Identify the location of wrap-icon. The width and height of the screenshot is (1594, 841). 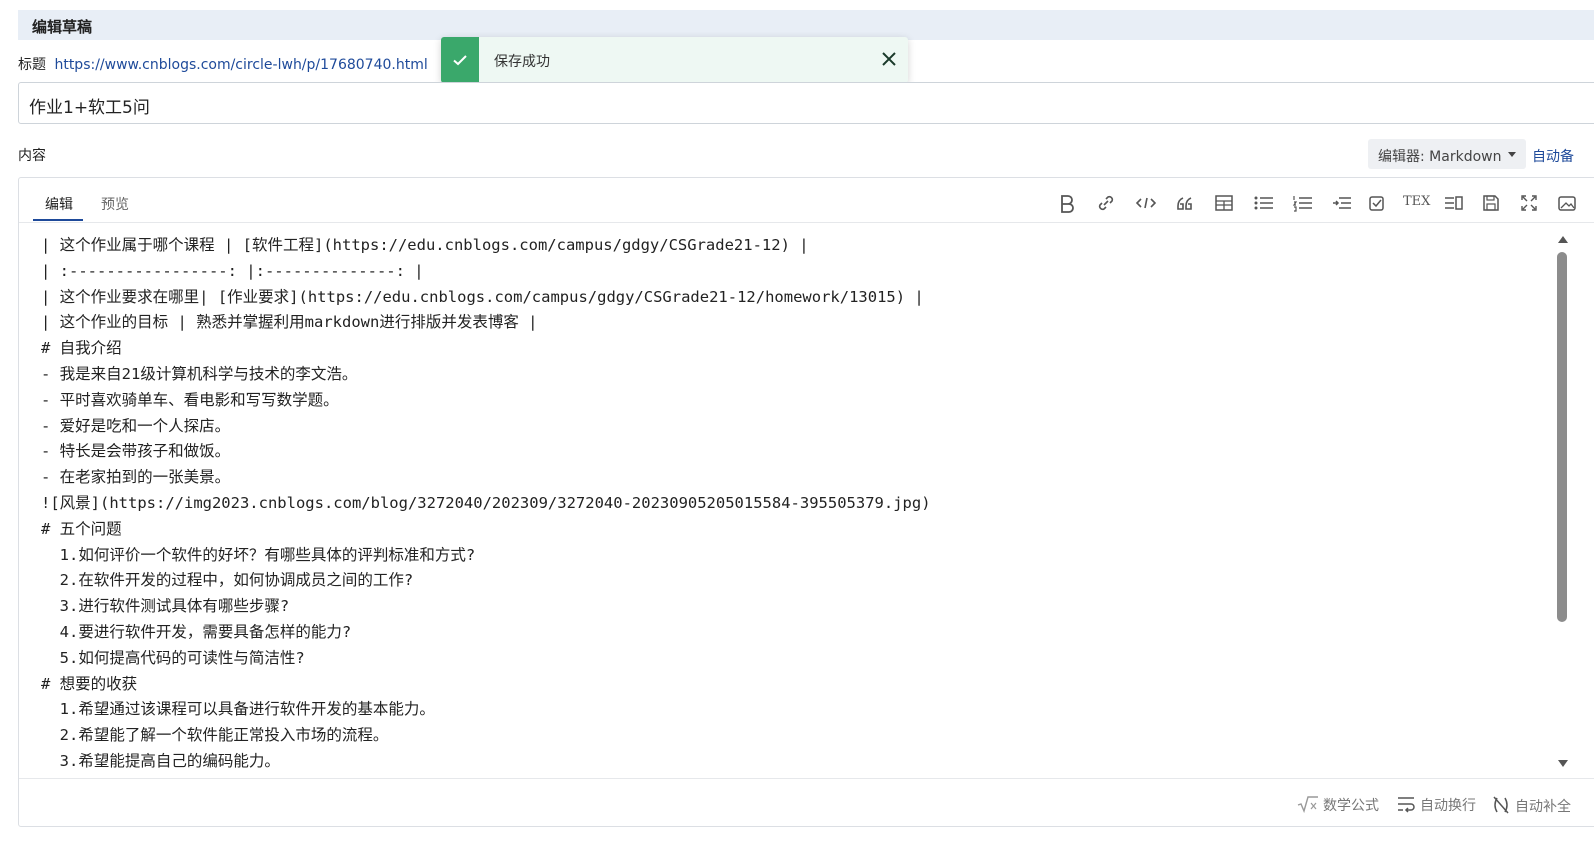
(1406, 806).